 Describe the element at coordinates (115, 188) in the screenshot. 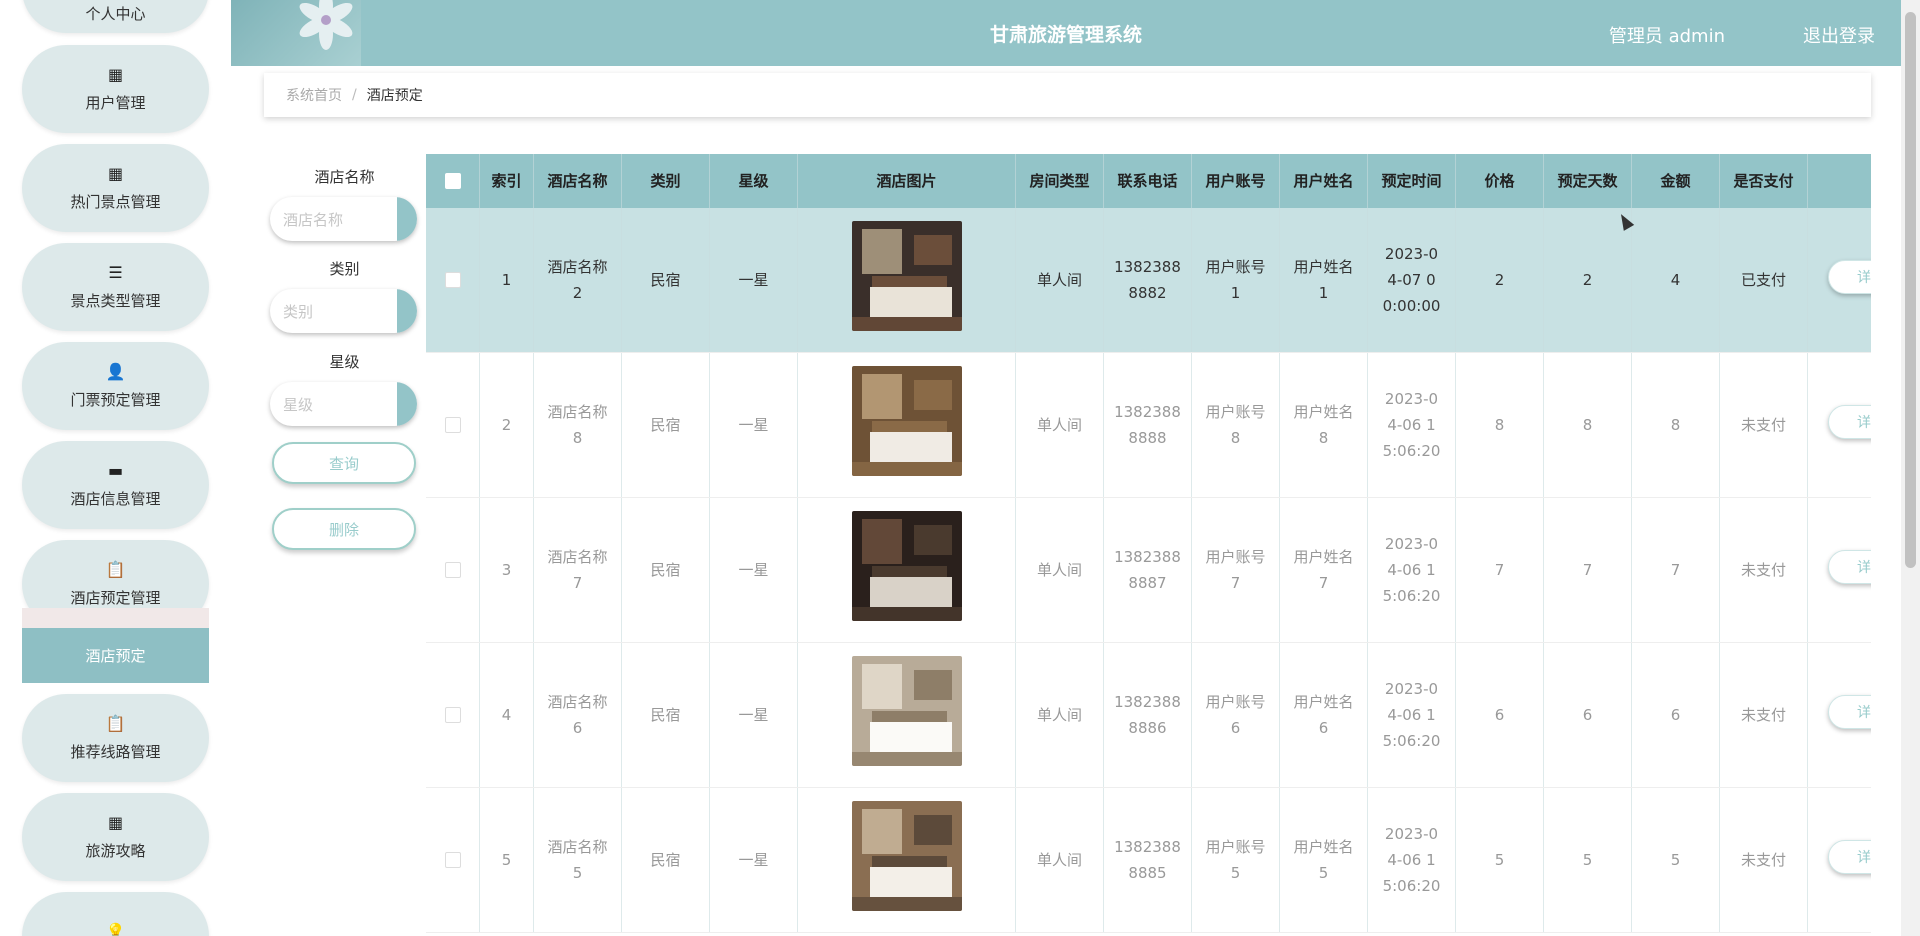

I see `sidebar-item: ▦ 热门景点管理` at that location.